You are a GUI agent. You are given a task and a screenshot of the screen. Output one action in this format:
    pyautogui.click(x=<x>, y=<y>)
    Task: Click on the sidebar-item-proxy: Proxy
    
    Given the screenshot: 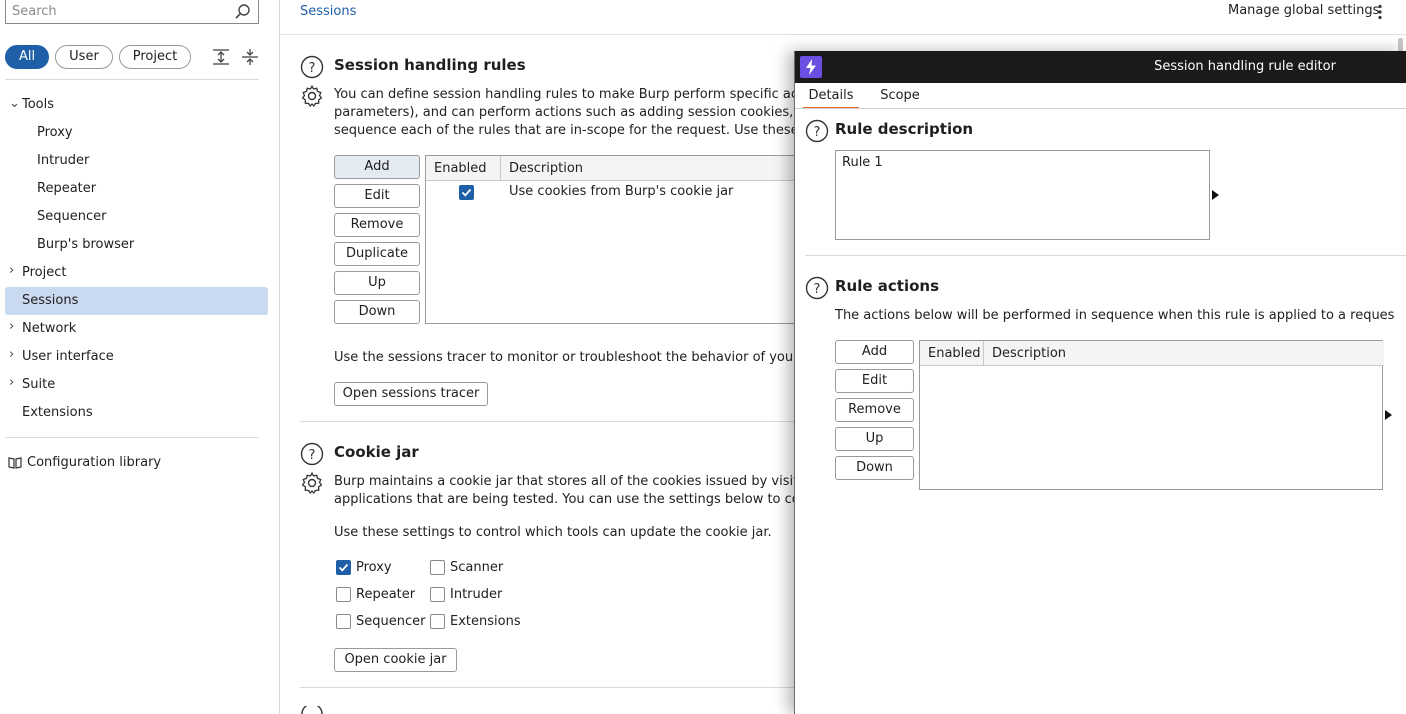 What is the action you would take?
    pyautogui.click(x=55, y=133)
    